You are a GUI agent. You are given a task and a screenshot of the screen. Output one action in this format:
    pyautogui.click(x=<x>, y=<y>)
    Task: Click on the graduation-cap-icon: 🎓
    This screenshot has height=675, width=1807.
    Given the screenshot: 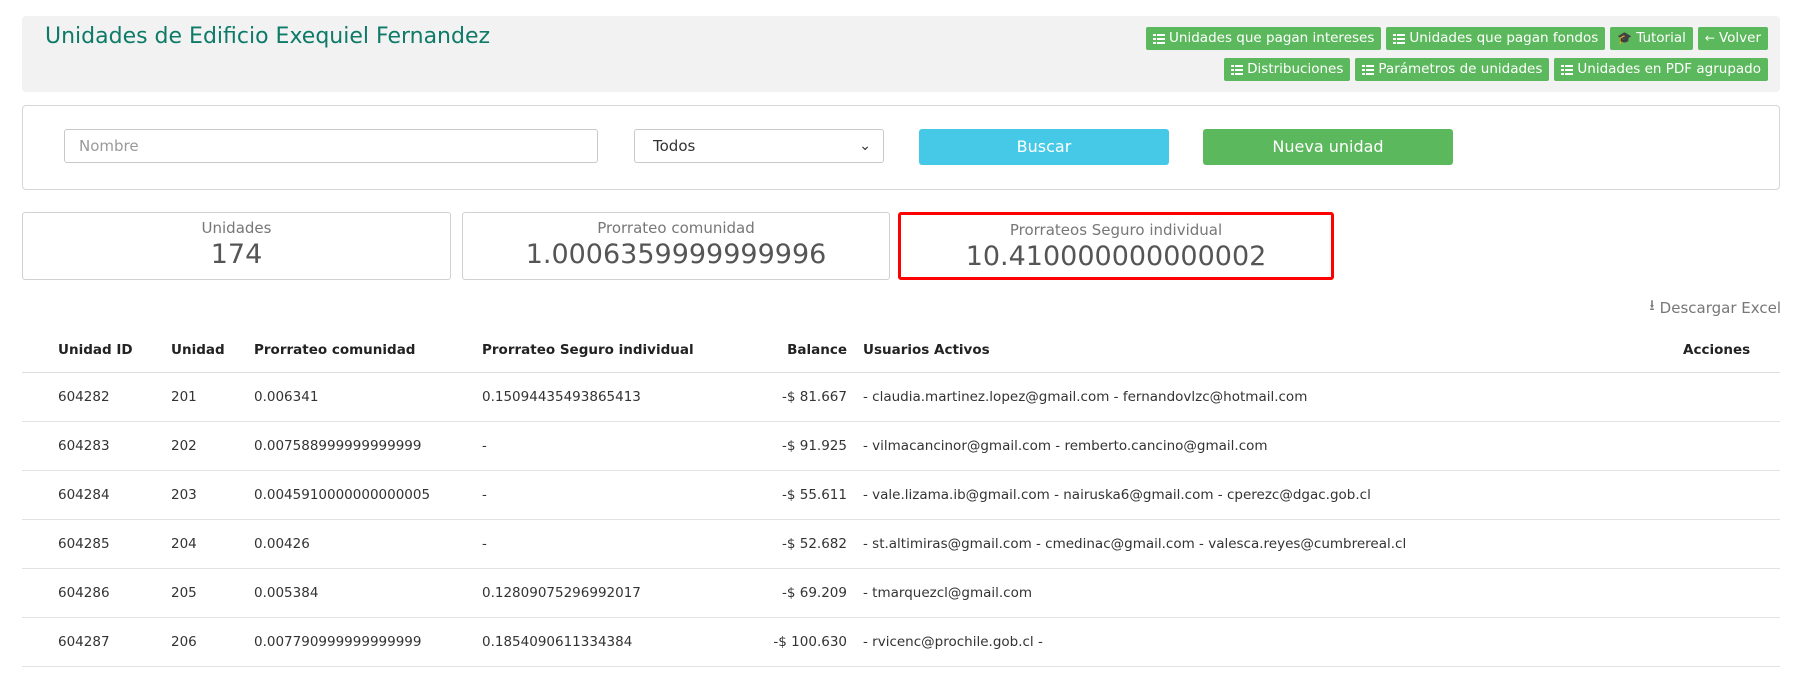 What is the action you would take?
    pyautogui.click(x=1625, y=38)
    